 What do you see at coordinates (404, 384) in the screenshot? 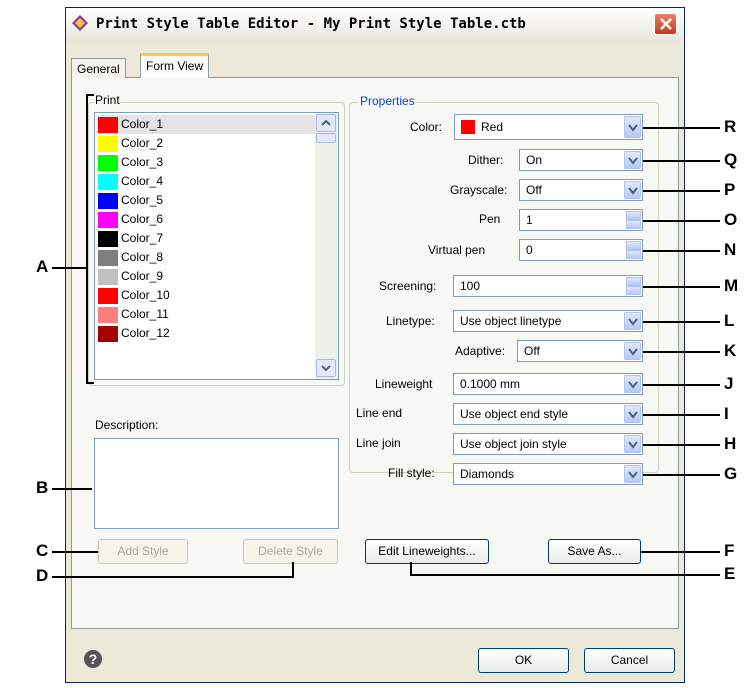
I see `lineweight-label: Lineweight` at bounding box center [404, 384].